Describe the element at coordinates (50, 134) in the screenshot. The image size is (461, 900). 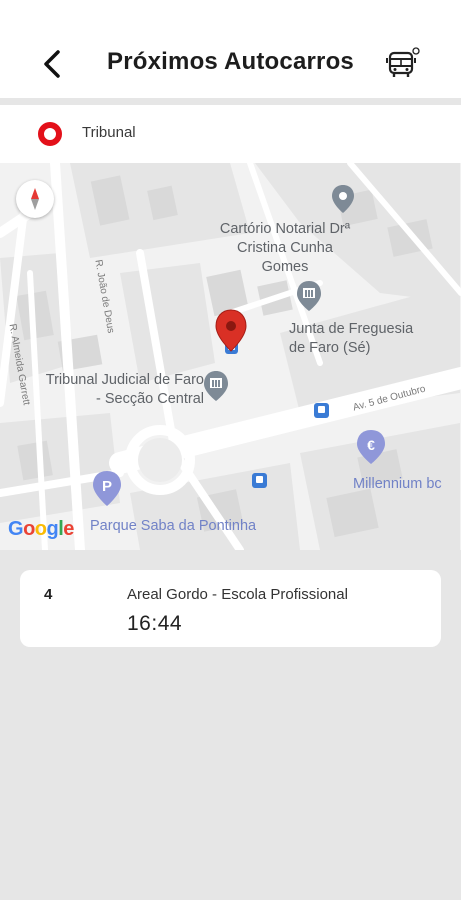
I see `stop-marker-icon` at that location.